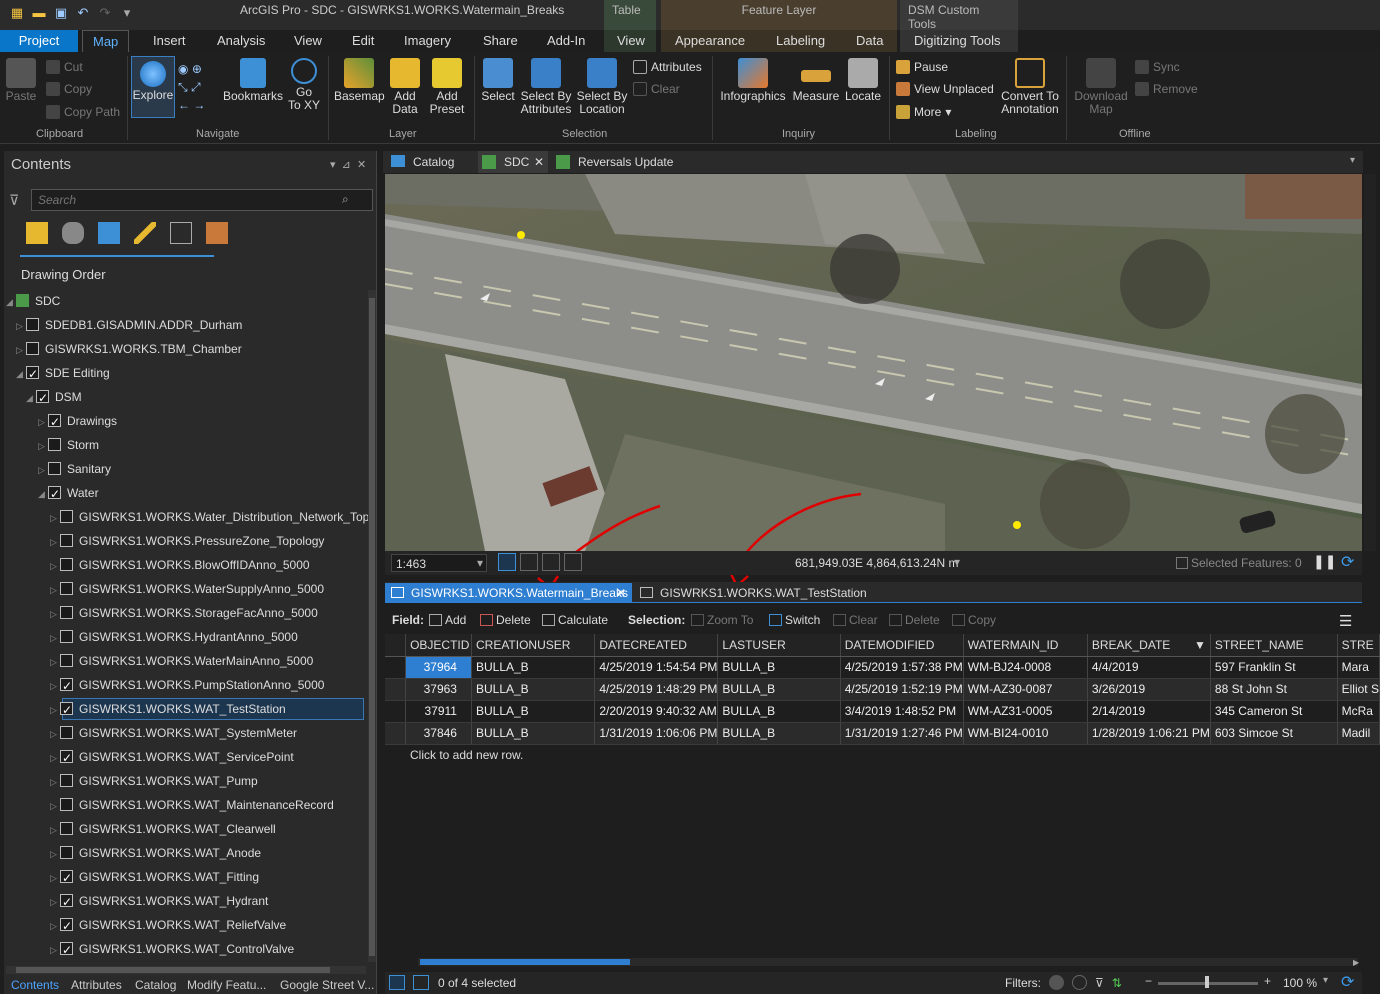 Image resolution: width=1380 pixels, height=994 pixels. Describe the element at coordinates (159, 901) in the screenshot. I see `layer-tree-item: ▷ GISWRKS1.WORKS.WAT_Hydrant` at that location.